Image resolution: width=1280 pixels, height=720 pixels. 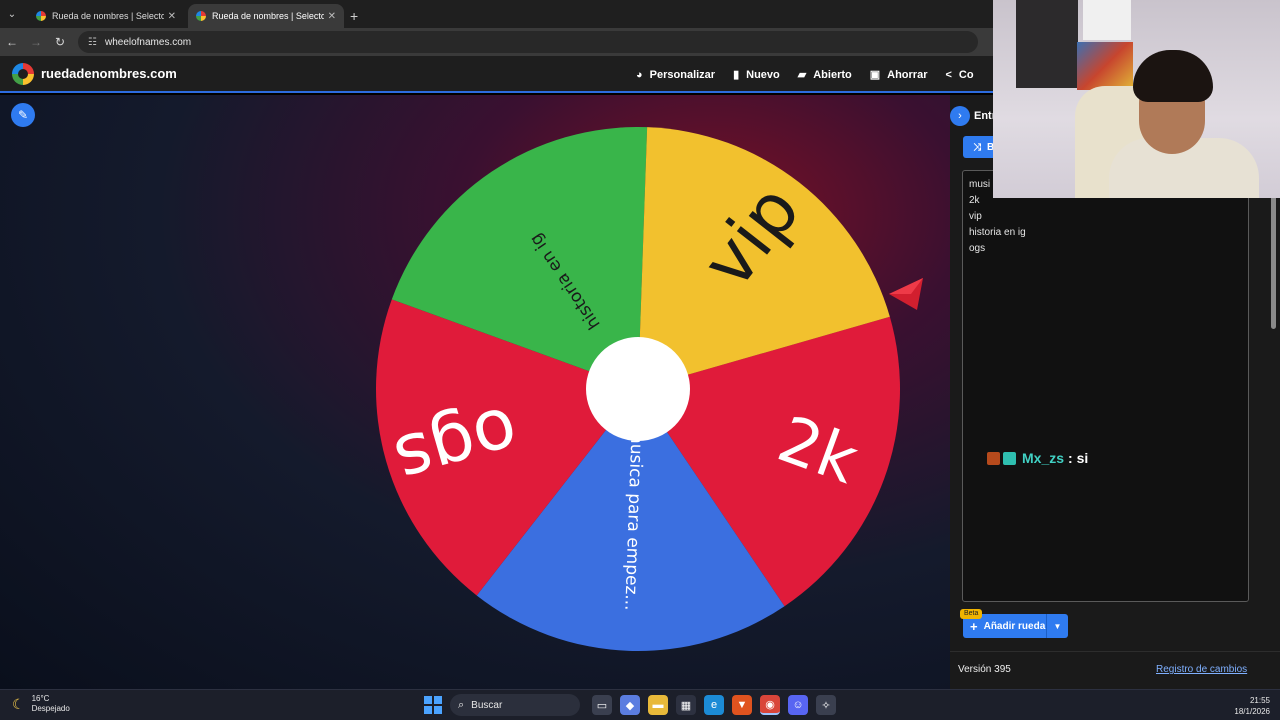 I want to click on customize-label: Personalizar, so click(x=682, y=74).